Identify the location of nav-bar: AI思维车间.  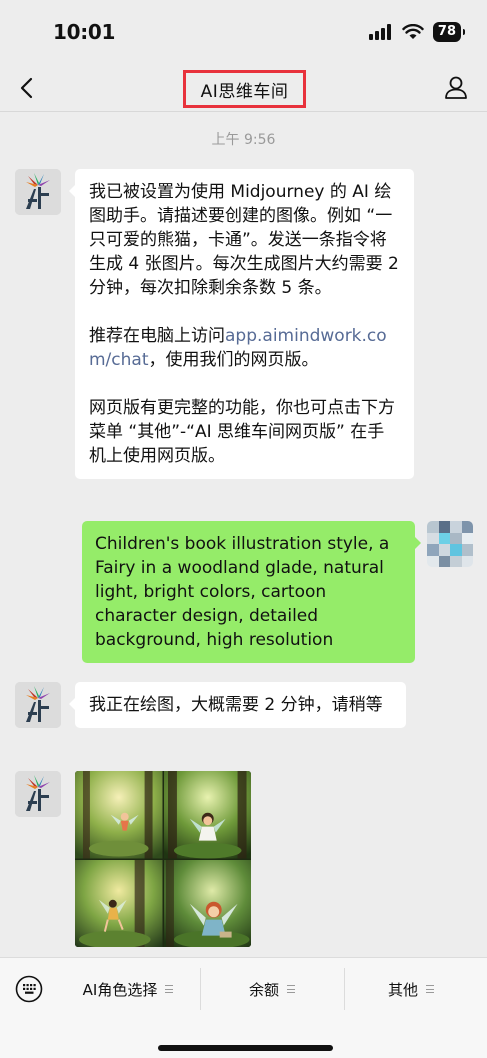
(243, 87).